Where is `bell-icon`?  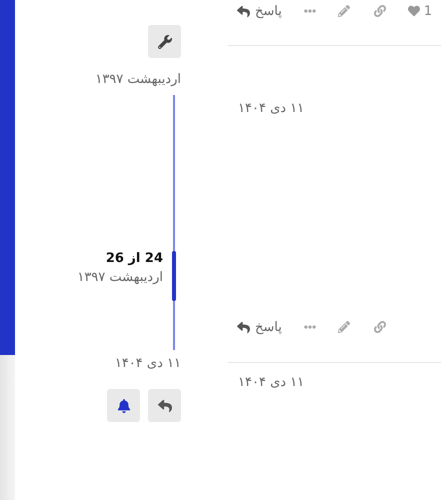 bell-icon is located at coordinates (123, 405).